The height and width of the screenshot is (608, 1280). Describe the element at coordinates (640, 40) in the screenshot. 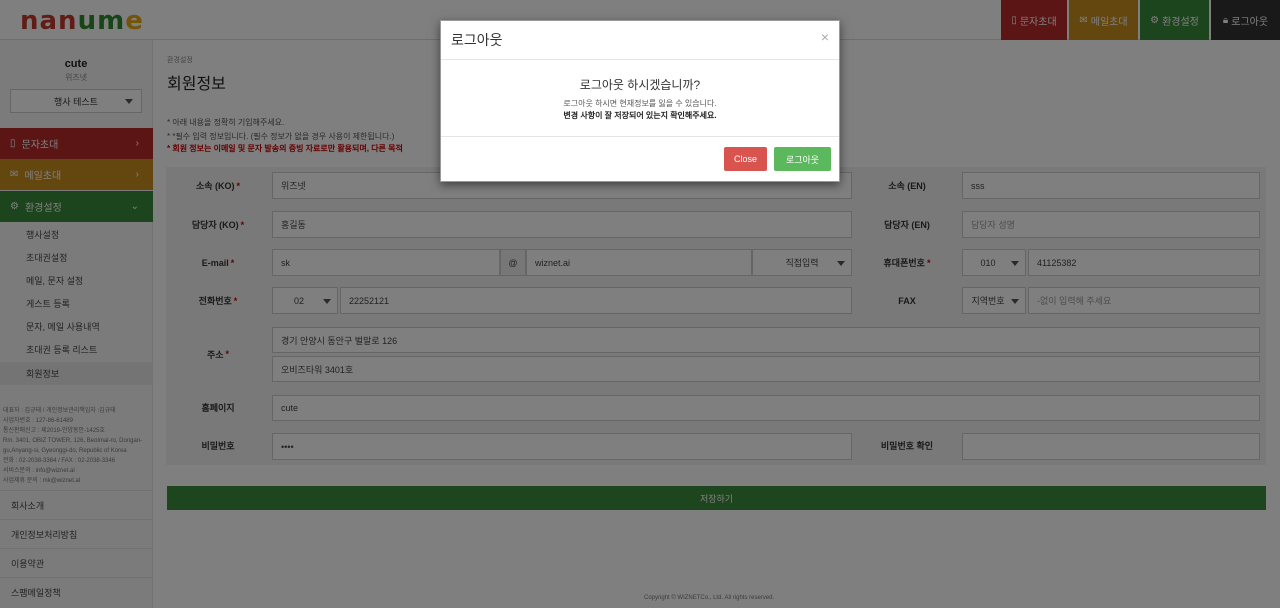

I see `modal-header: 로그아웃 ×` at that location.